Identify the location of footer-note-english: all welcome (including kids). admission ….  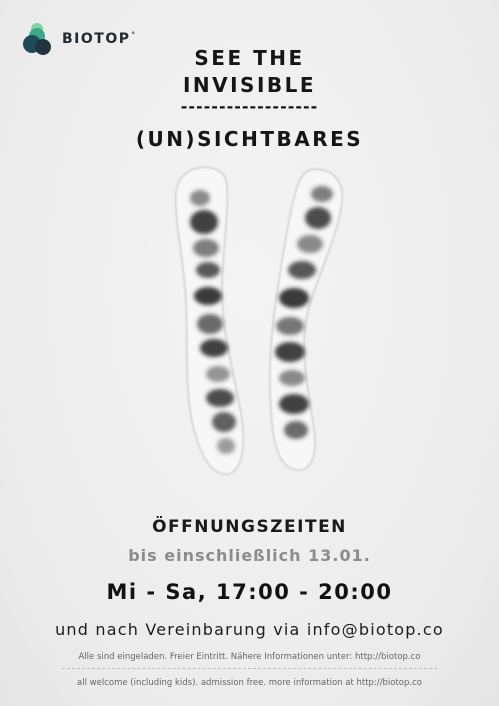
(249, 683).